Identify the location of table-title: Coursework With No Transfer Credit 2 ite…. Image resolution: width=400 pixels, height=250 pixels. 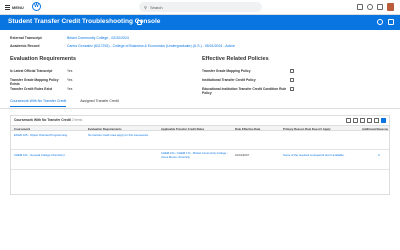
(48, 120).